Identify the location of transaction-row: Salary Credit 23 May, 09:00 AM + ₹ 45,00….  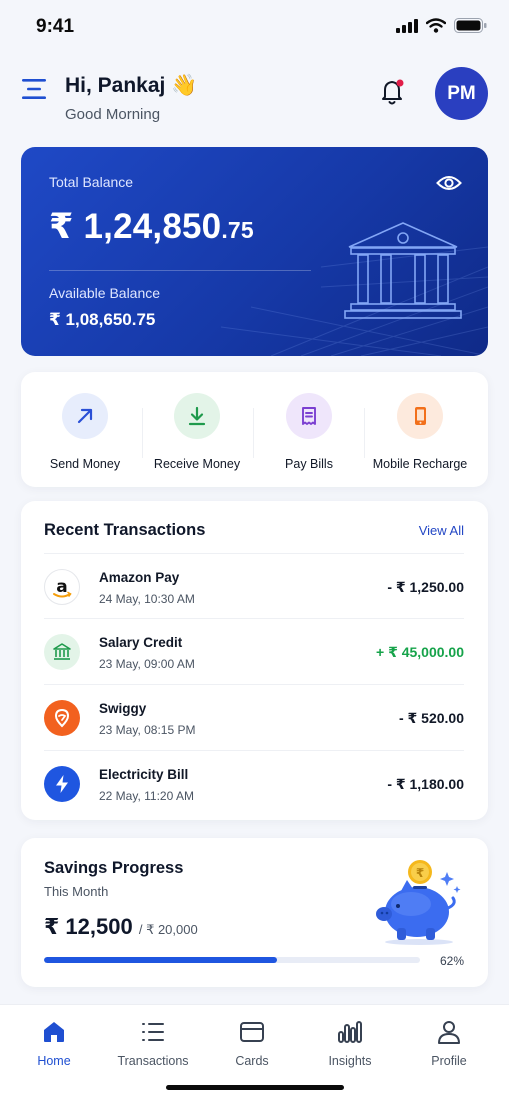
(254, 651).